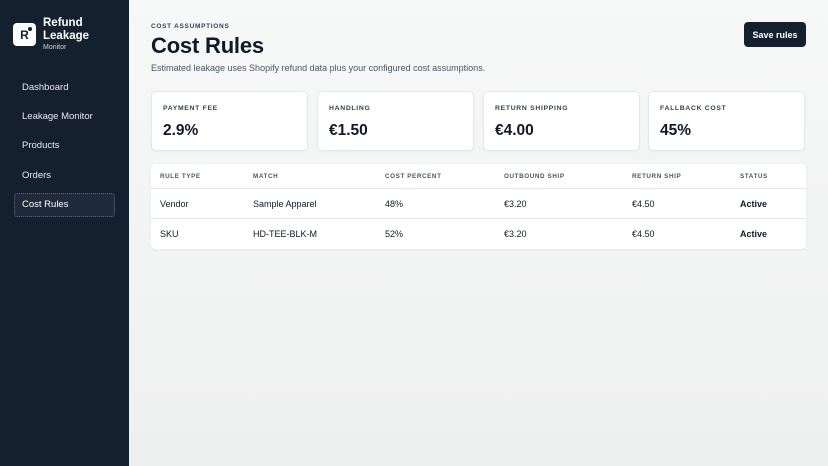  I want to click on column-header-rule-type: RULE TYPE, so click(180, 176).